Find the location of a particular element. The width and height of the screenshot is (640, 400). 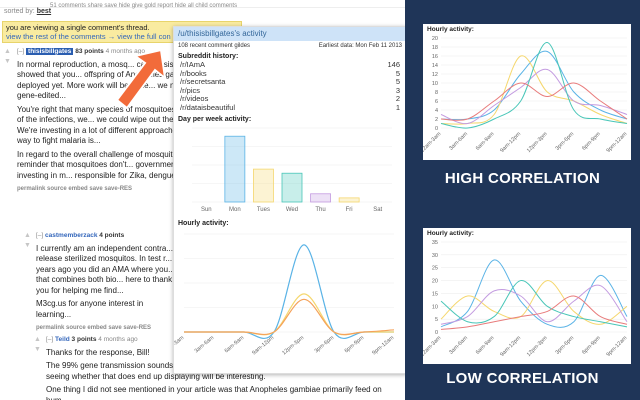

bar-fri is located at coordinates (349, 200).